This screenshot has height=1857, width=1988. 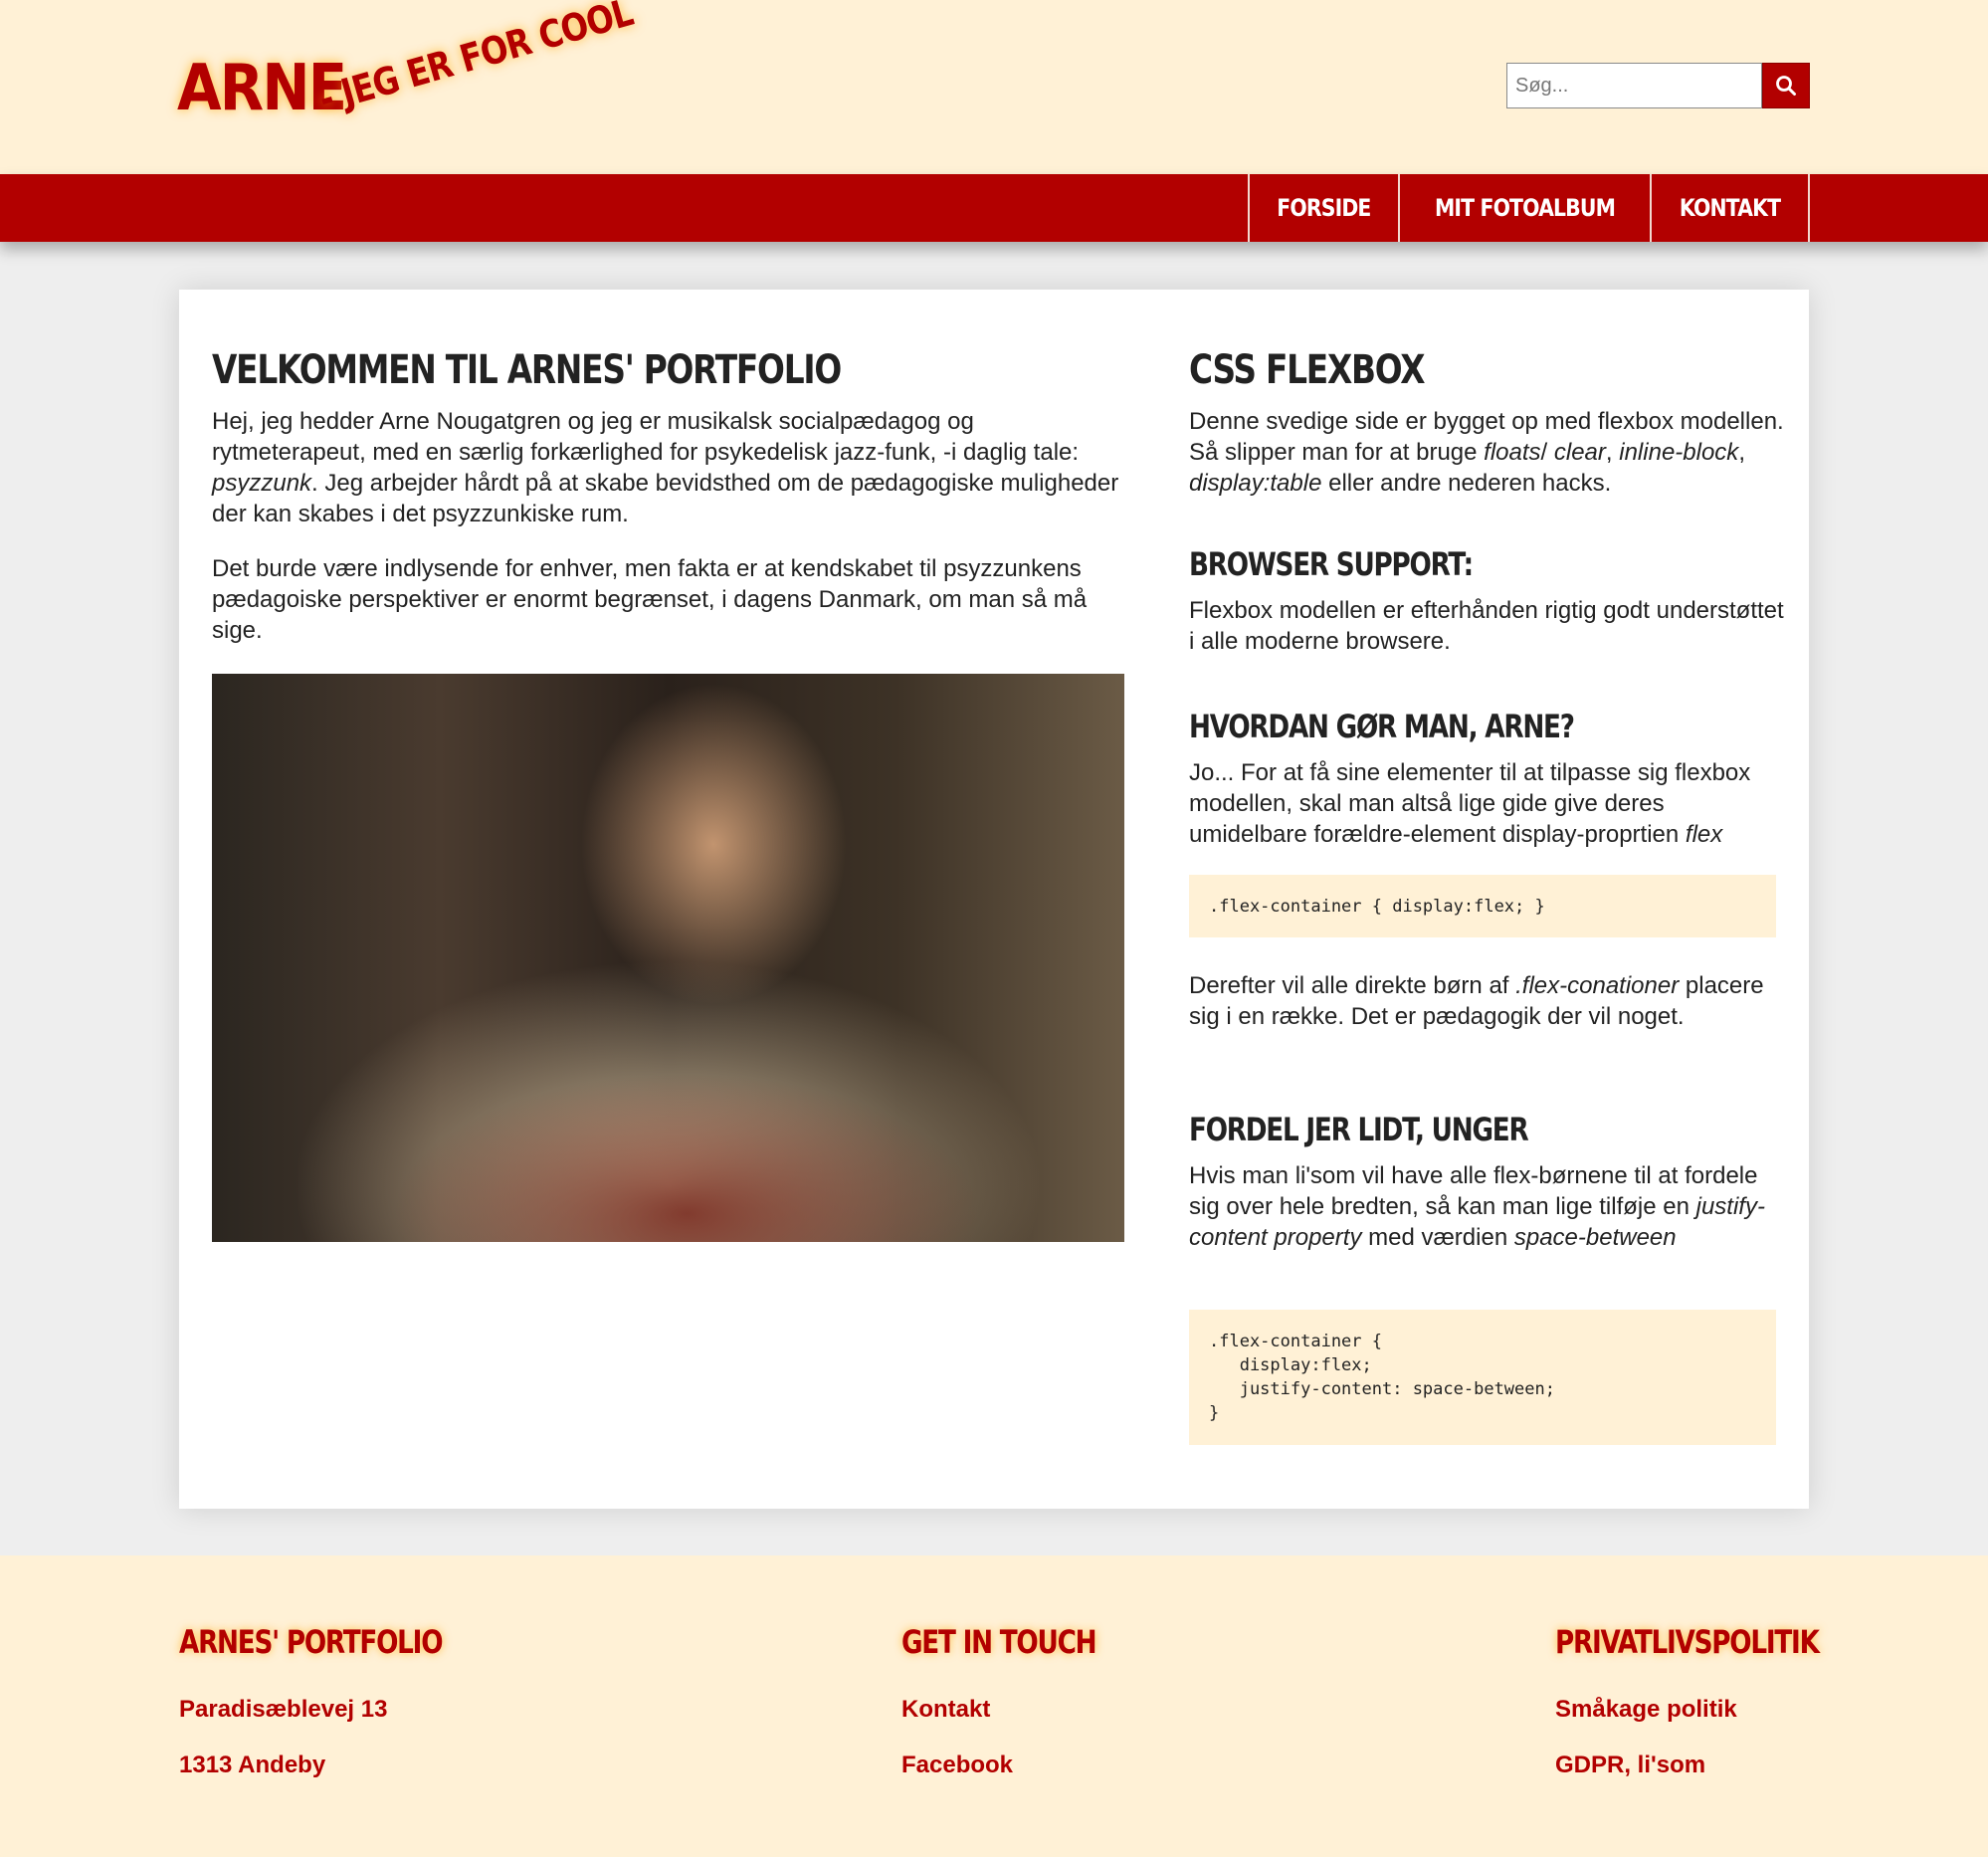 I want to click on nav-item-forside: FORSIDE, so click(x=1323, y=208).